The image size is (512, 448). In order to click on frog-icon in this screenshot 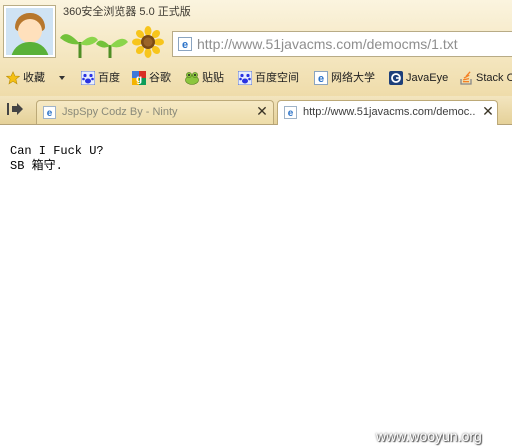, I will do `click(192, 78)`.